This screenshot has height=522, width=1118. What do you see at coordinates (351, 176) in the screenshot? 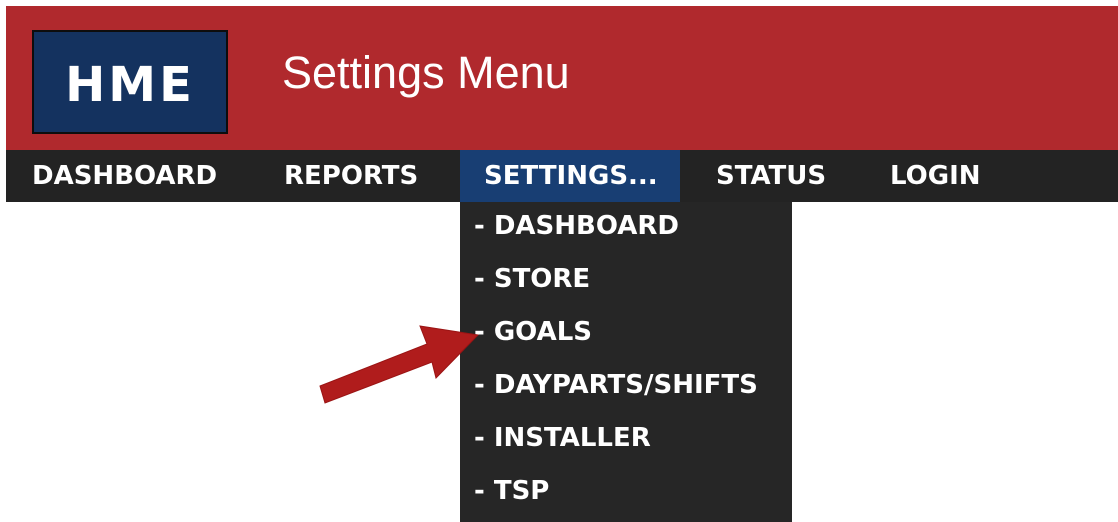
I see `nav-reports: REPORTS` at bounding box center [351, 176].